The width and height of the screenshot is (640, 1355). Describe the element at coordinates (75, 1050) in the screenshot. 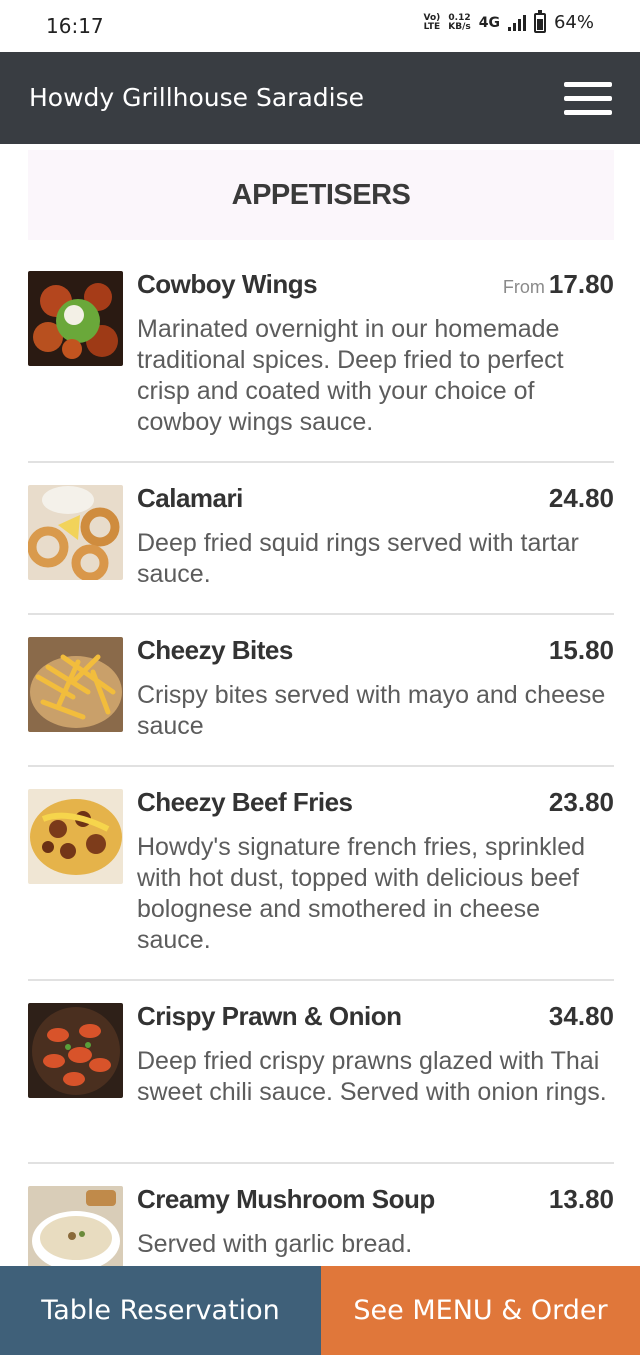

I see `crispy-prawn-image` at that location.